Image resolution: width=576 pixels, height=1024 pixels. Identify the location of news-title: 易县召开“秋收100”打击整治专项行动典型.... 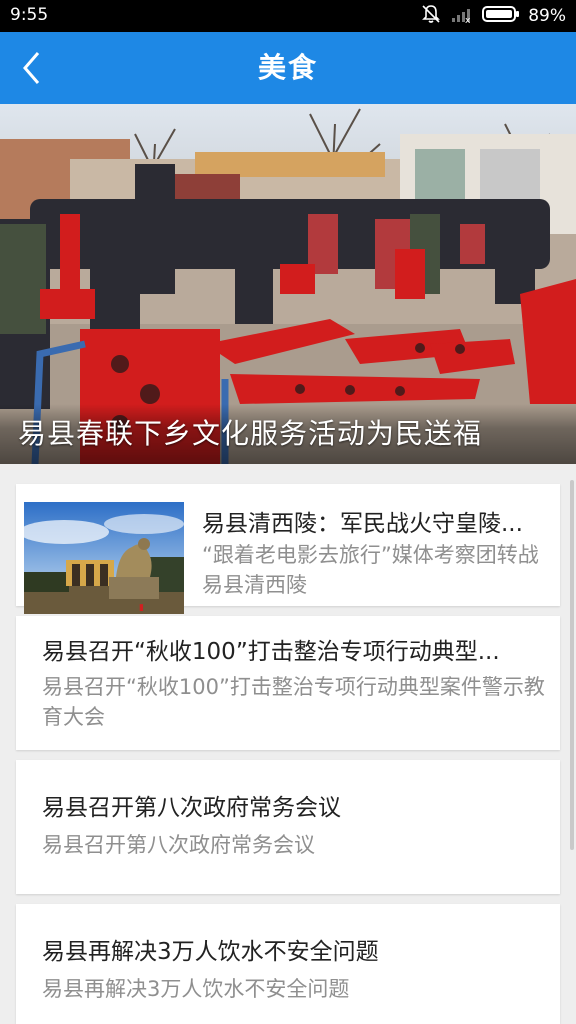
(271, 652).